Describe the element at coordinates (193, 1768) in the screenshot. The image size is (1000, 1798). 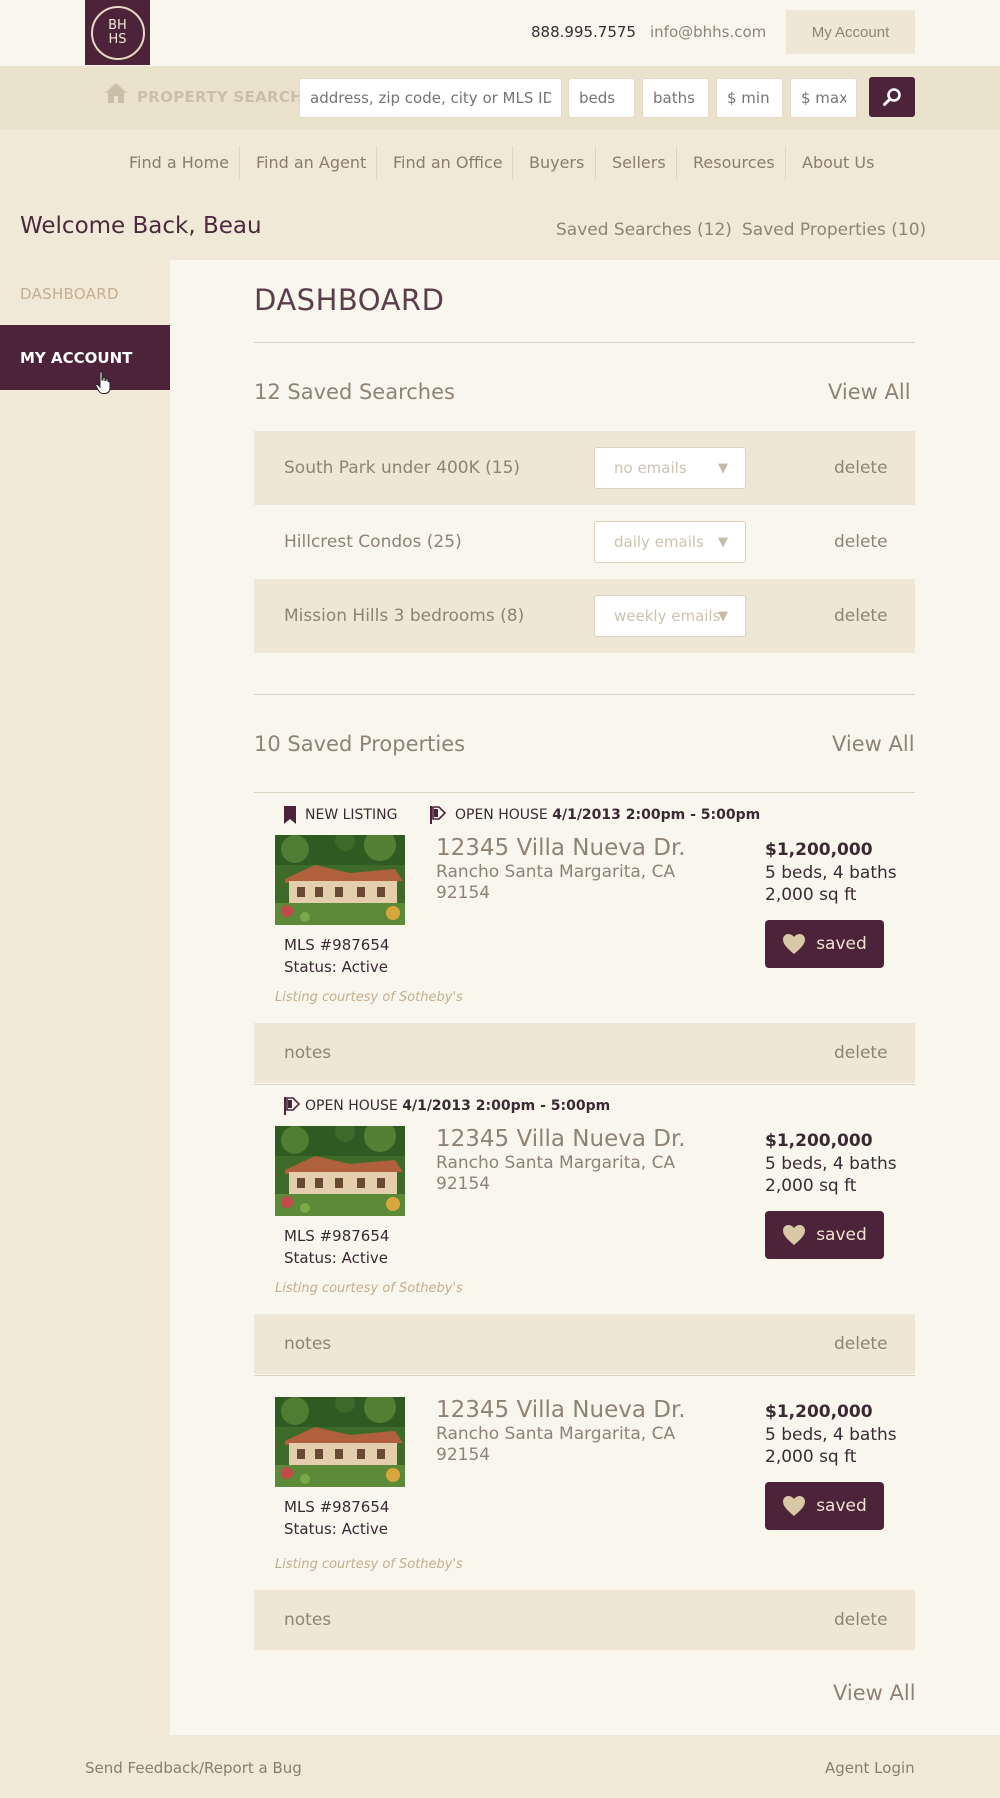
I see `send-feedback-link: Send Feedback/Report a Bug` at that location.